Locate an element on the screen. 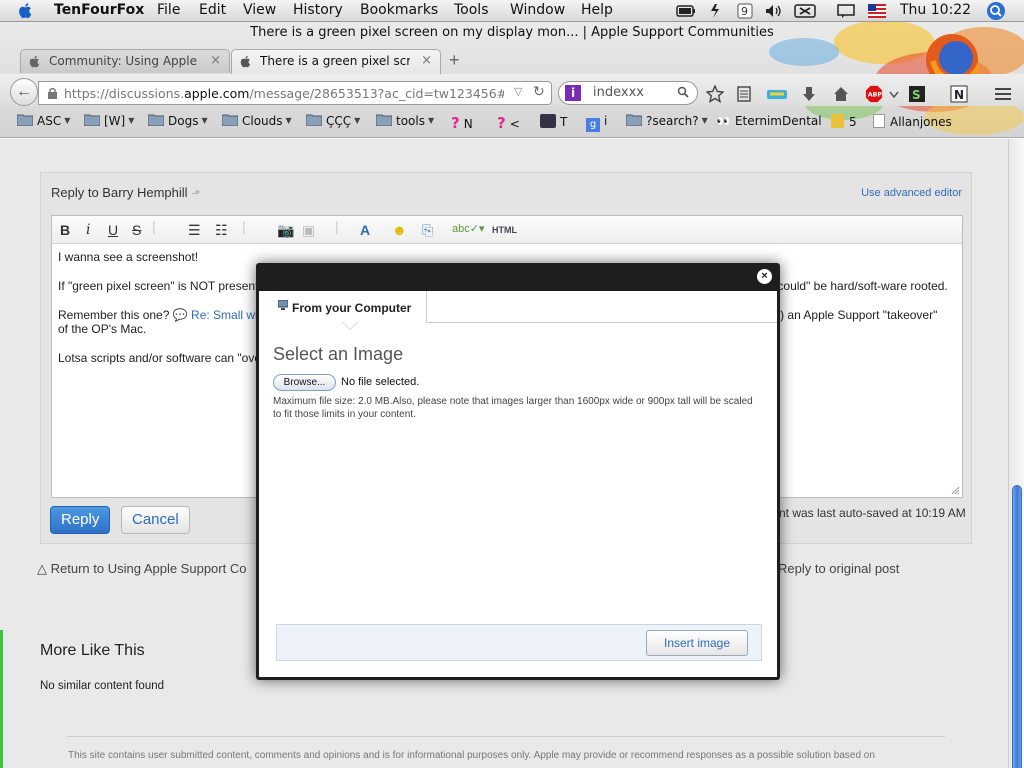 The image size is (1024, 768). search-input: indexxx is located at coordinates (618, 92).